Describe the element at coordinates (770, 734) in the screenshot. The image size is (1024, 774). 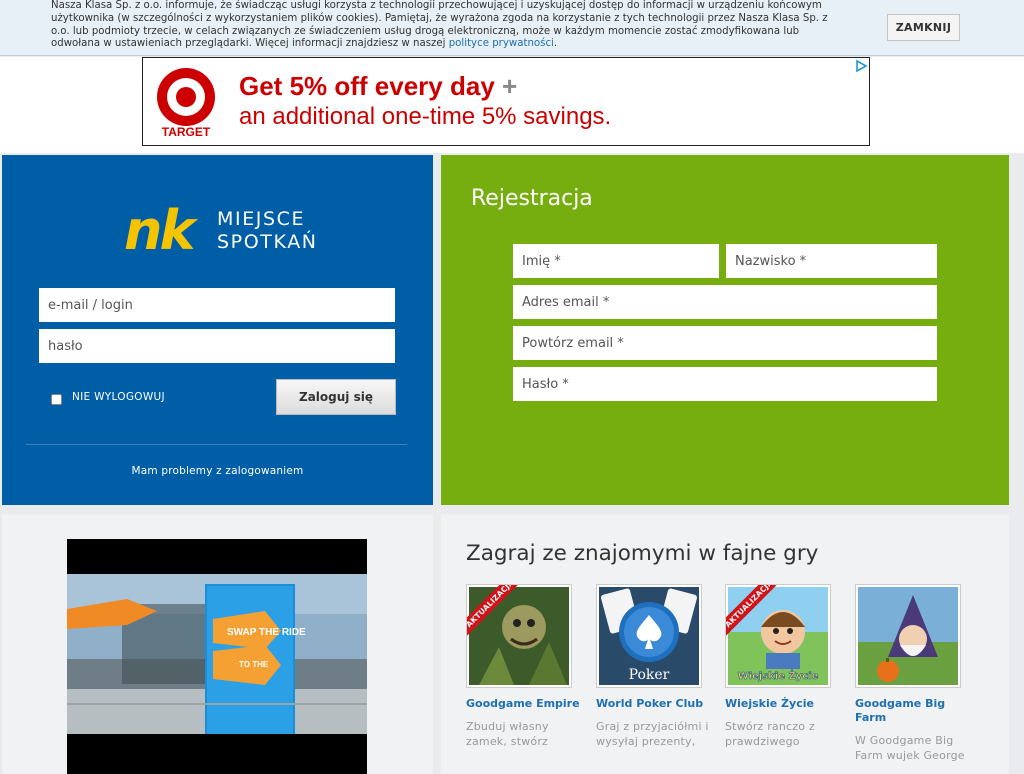
I see `game-description: Stwórz ranczo z prawdziwego` at that location.